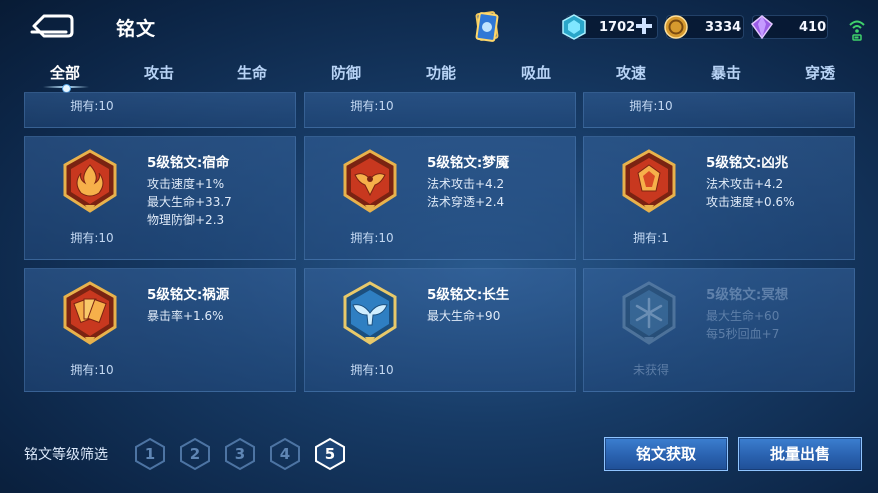  What do you see at coordinates (466, 202) in the screenshot?
I see `rune-stat: 法术穿透+2.4` at bounding box center [466, 202].